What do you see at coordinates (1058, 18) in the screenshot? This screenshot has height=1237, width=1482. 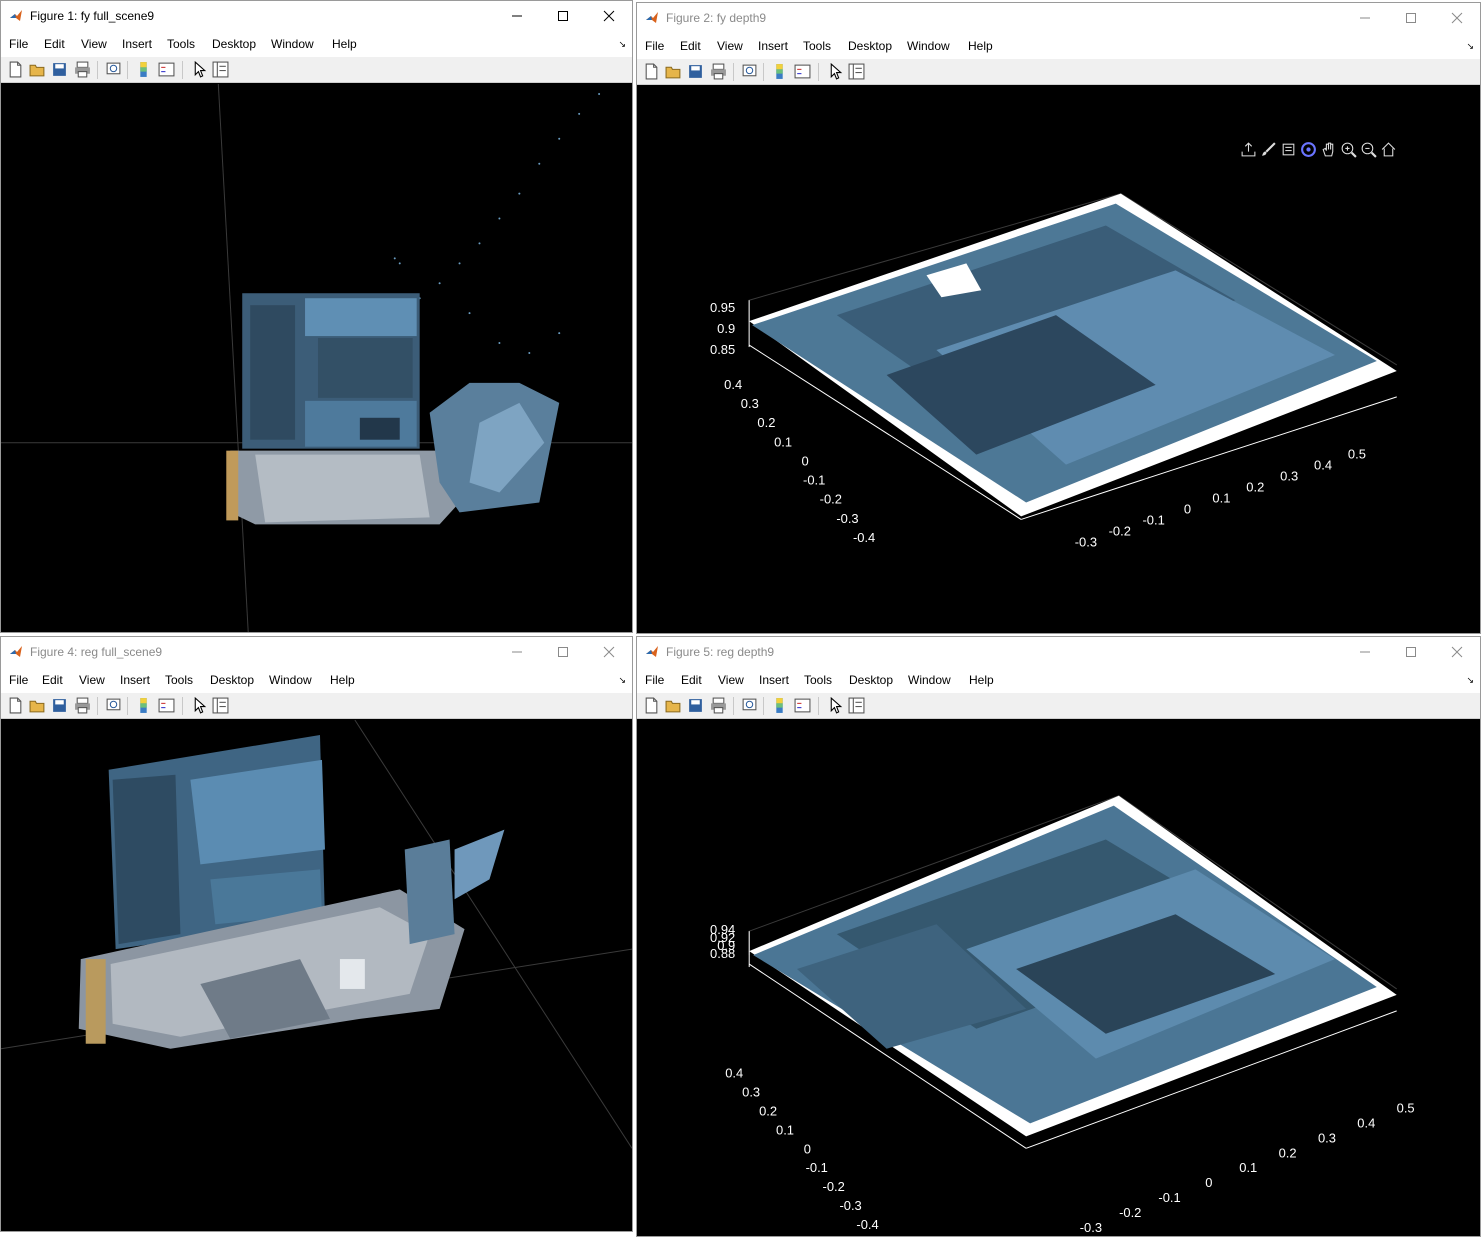 I see `title-bar: Figure 2: fy depth9` at bounding box center [1058, 18].